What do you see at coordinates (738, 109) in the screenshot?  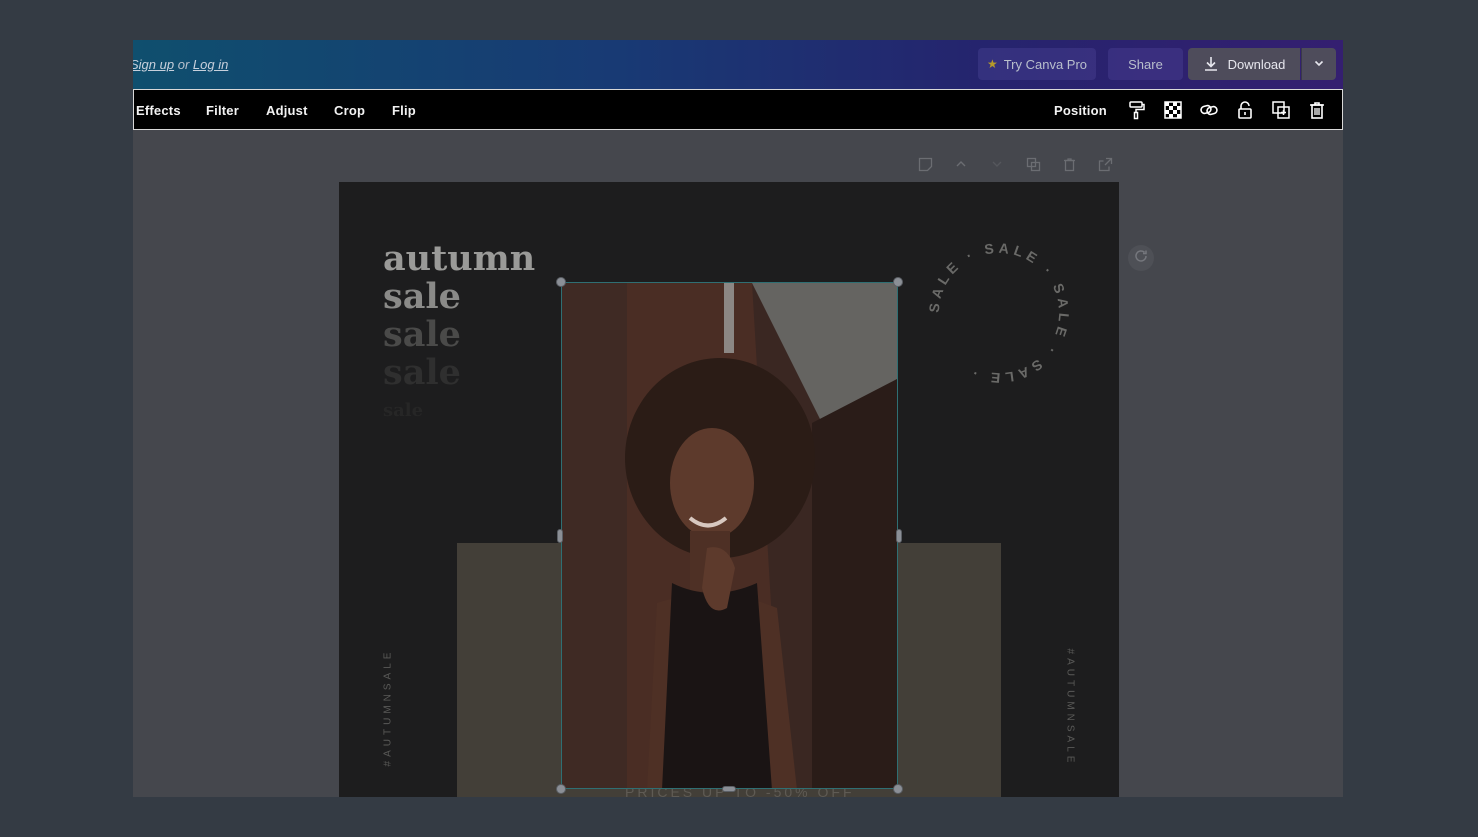 I see `image-edit-toolbar: Effects Filter Adjust Crop Flip Position` at bounding box center [738, 109].